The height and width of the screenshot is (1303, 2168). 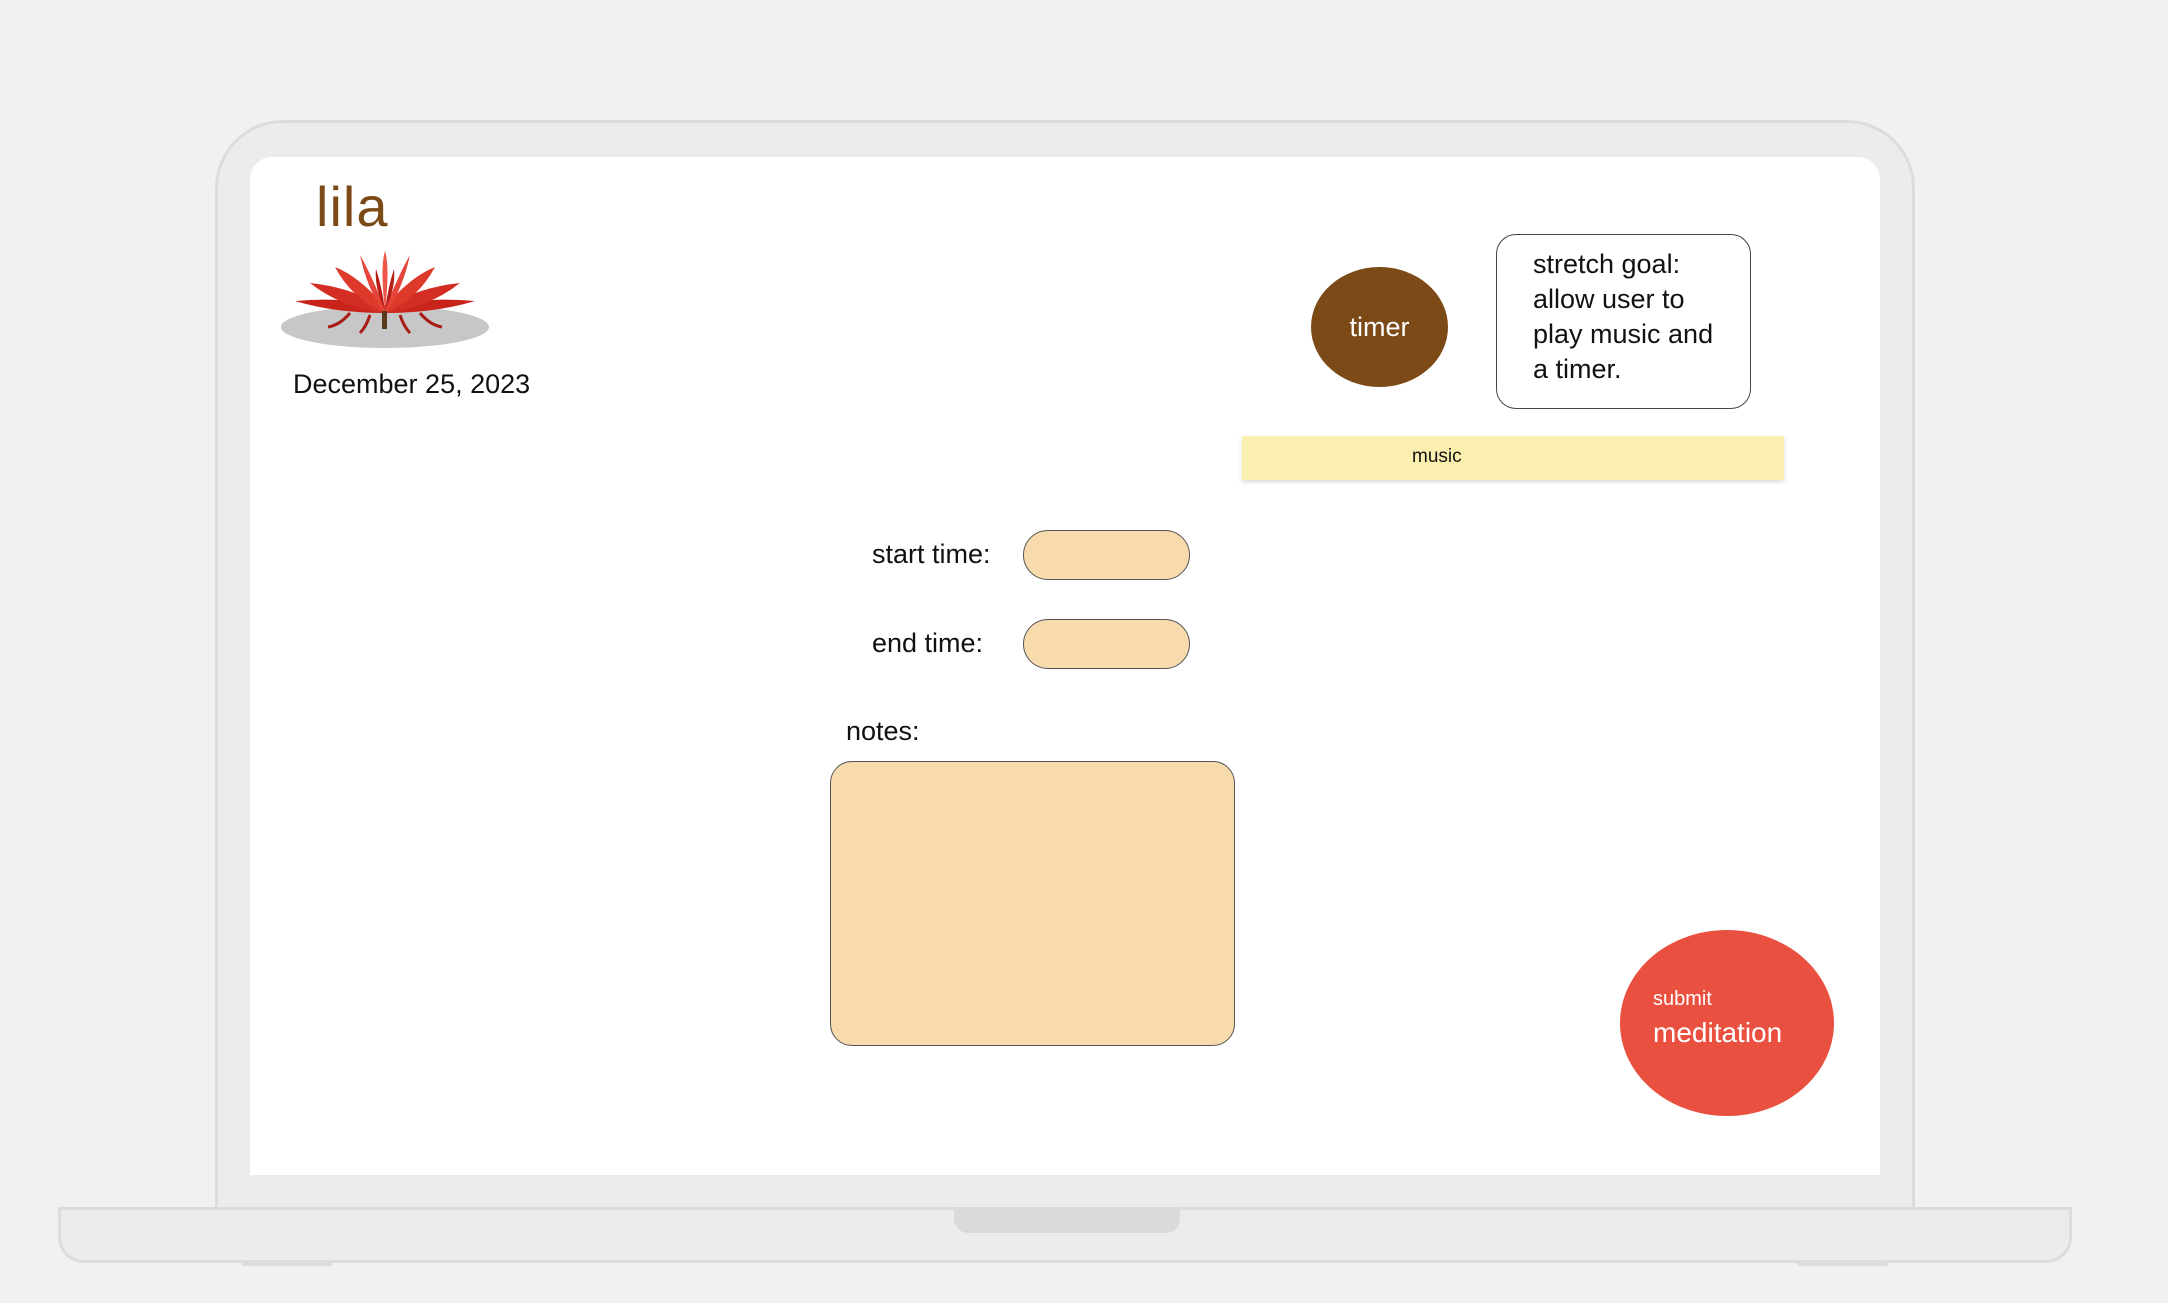 What do you see at coordinates (1682, 999) in the screenshot?
I see `submit-small-label: submit` at bounding box center [1682, 999].